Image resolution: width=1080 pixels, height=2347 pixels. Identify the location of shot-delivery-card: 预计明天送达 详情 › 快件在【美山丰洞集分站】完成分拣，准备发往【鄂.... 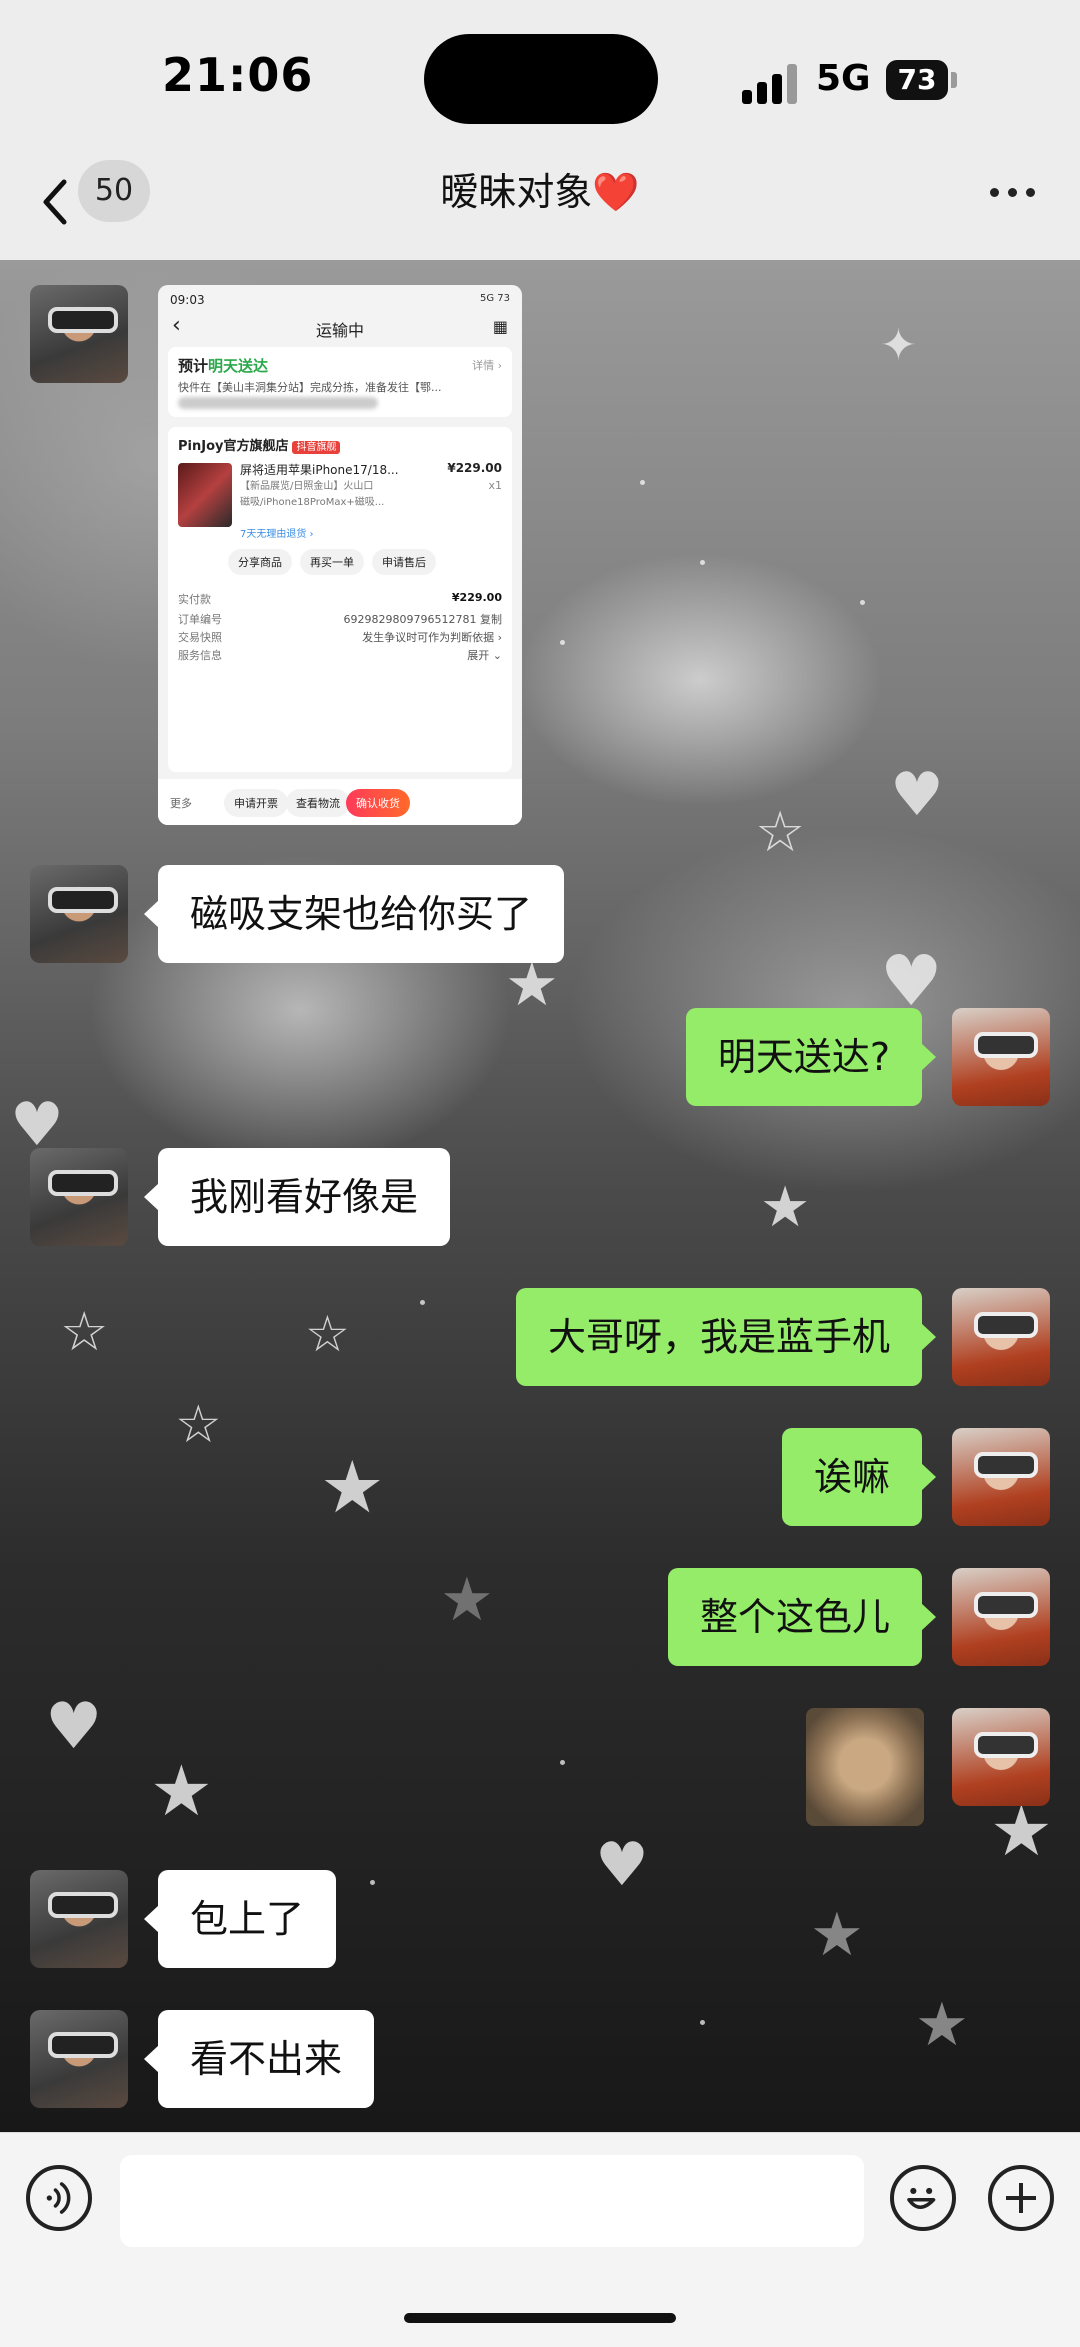
(340, 382).